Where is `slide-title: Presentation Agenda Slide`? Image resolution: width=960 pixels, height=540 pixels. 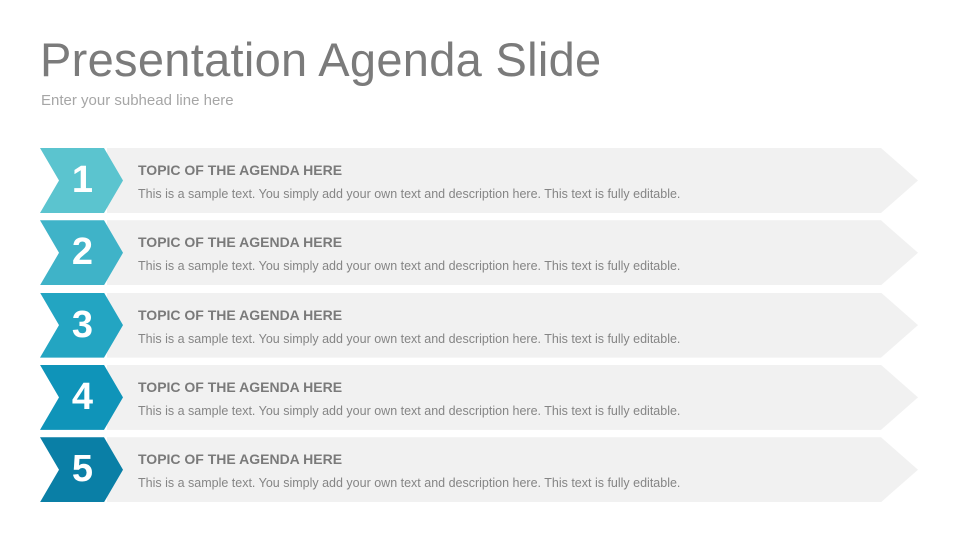
slide-title: Presentation Agenda Slide is located at coordinates (321, 59).